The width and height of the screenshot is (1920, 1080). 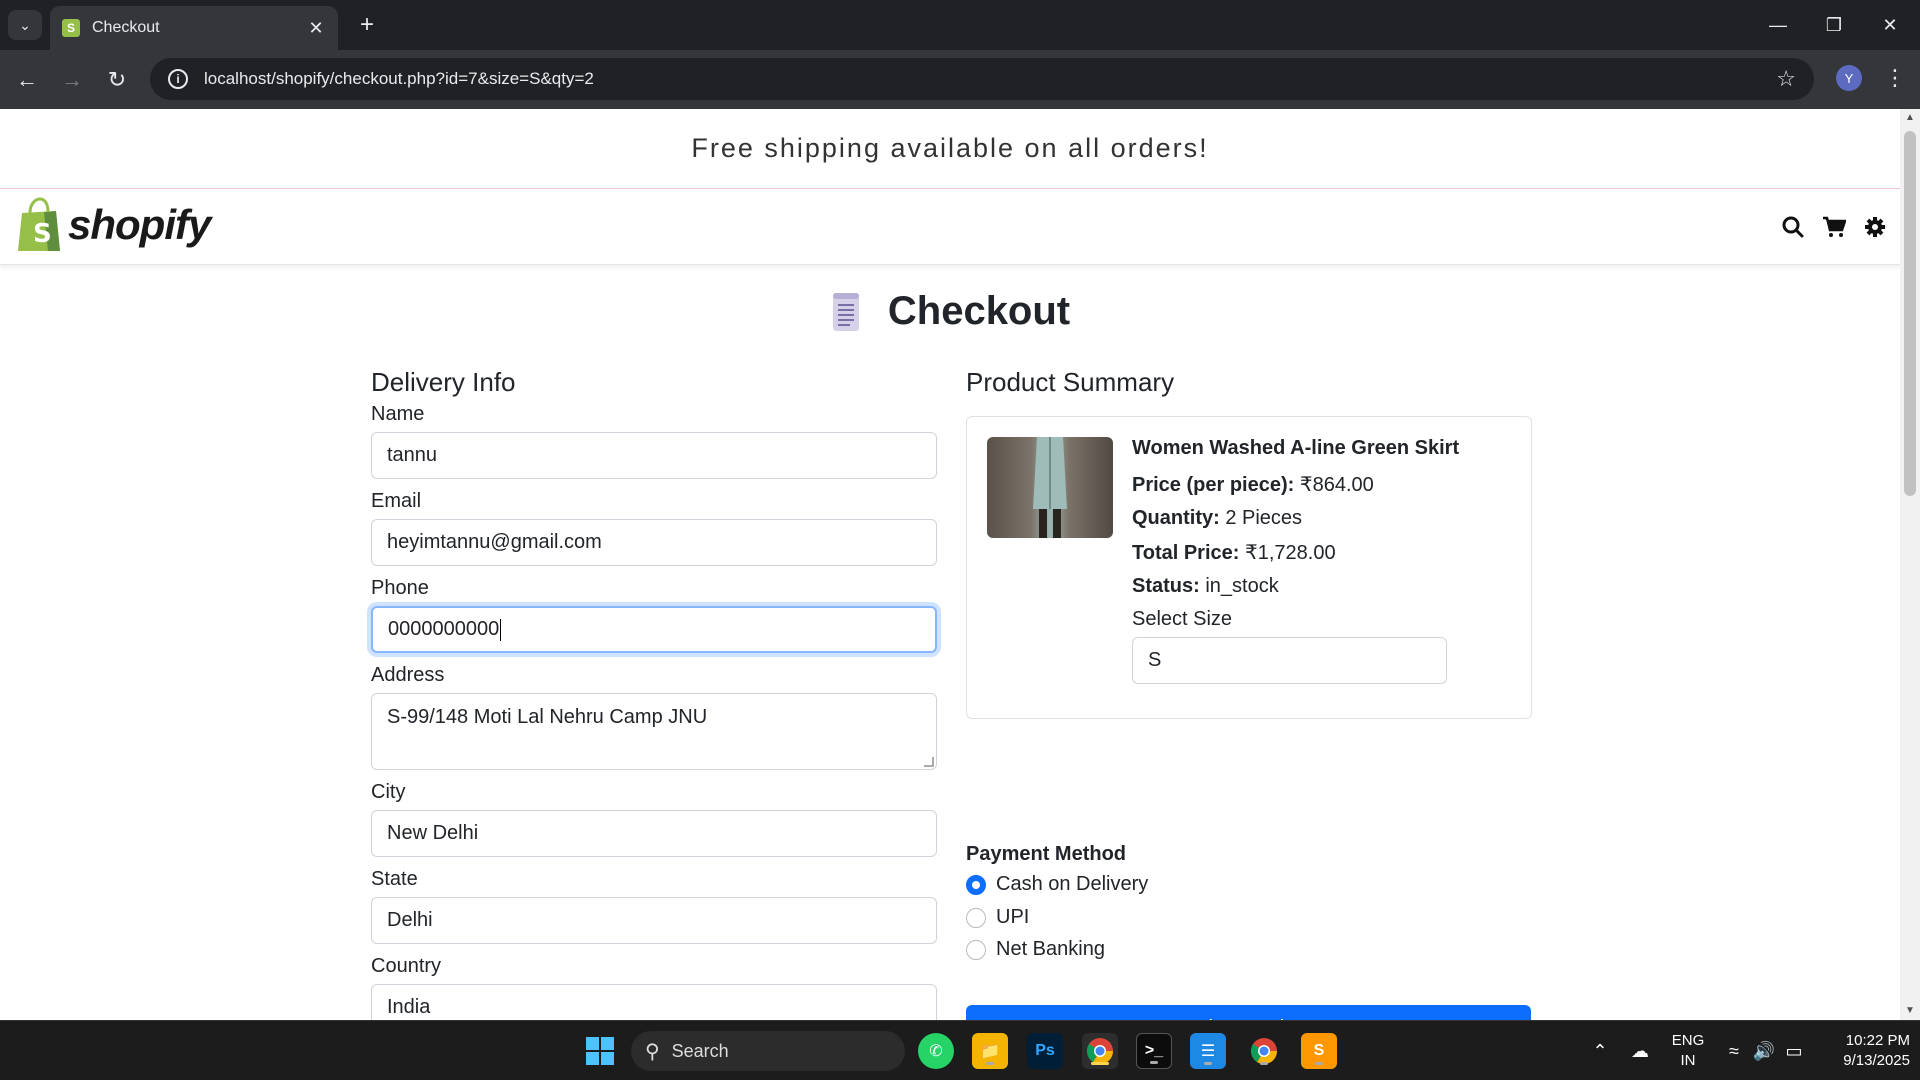 I want to click on onedrive-icon: ☁, so click(x=1640, y=1051).